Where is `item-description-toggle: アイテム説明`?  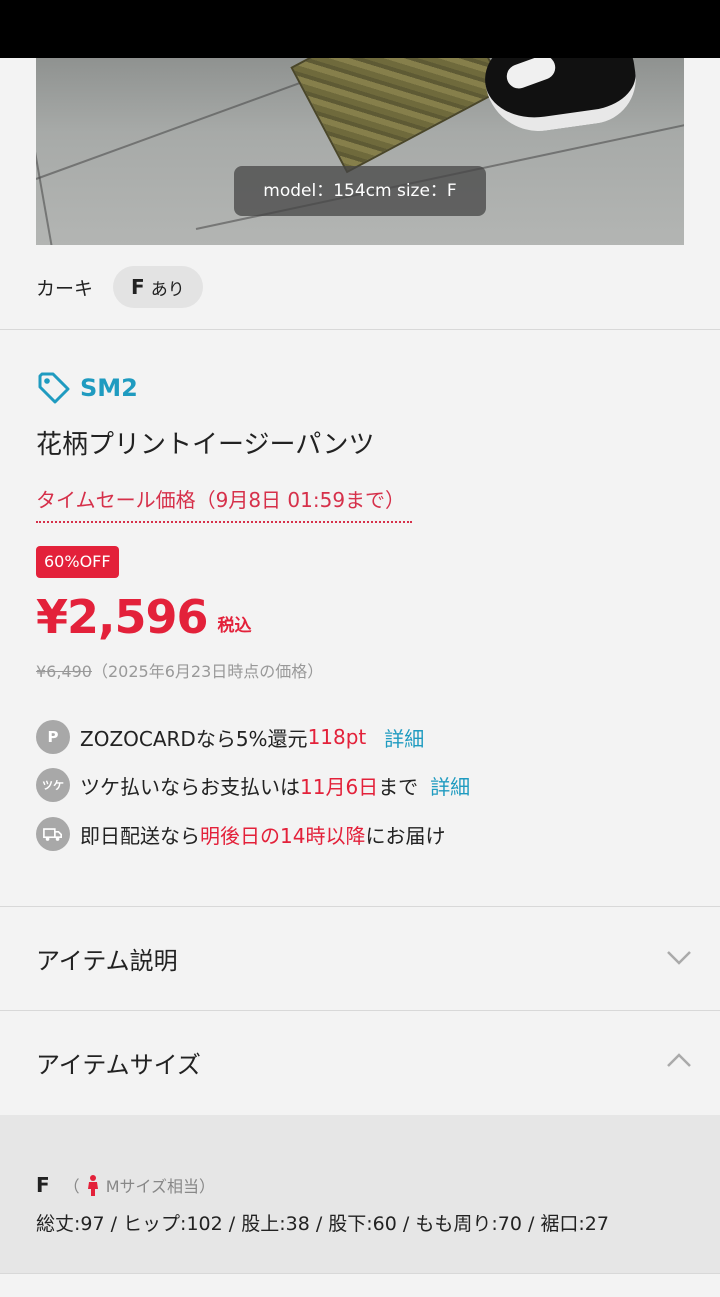 item-description-toggle: アイテム説明 is located at coordinates (360, 958).